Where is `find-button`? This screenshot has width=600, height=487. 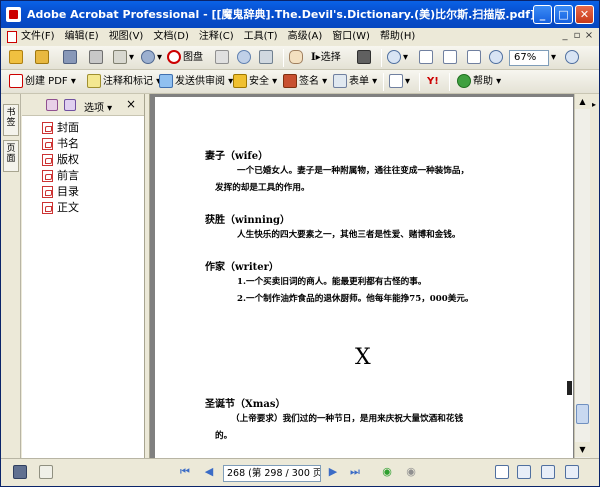
find-button is located at coordinates (267, 58).